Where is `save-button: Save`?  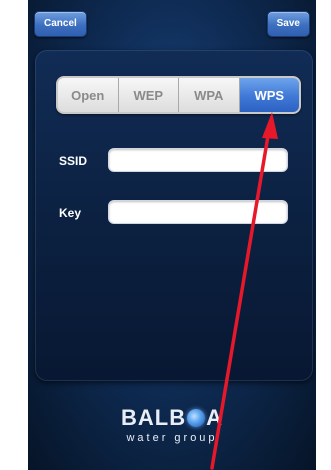 save-button: Save is located at coordinates (288, 24).